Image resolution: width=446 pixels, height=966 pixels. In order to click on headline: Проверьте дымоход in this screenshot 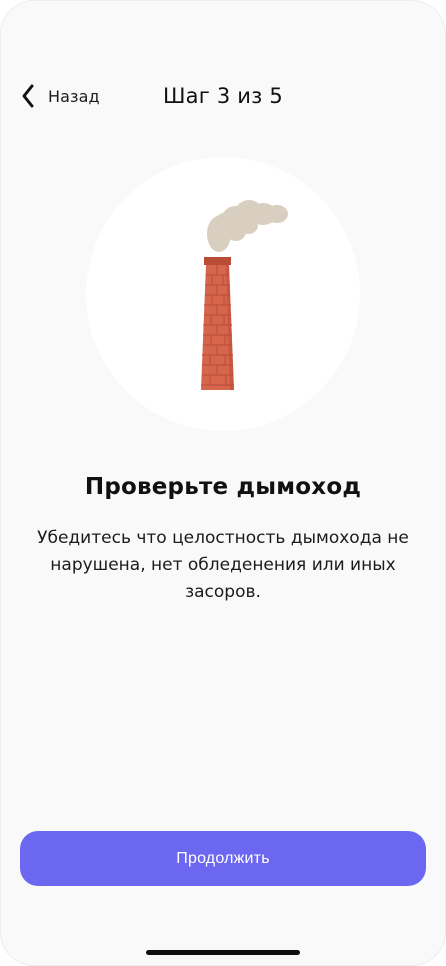, I will do `click(223, 487)`.